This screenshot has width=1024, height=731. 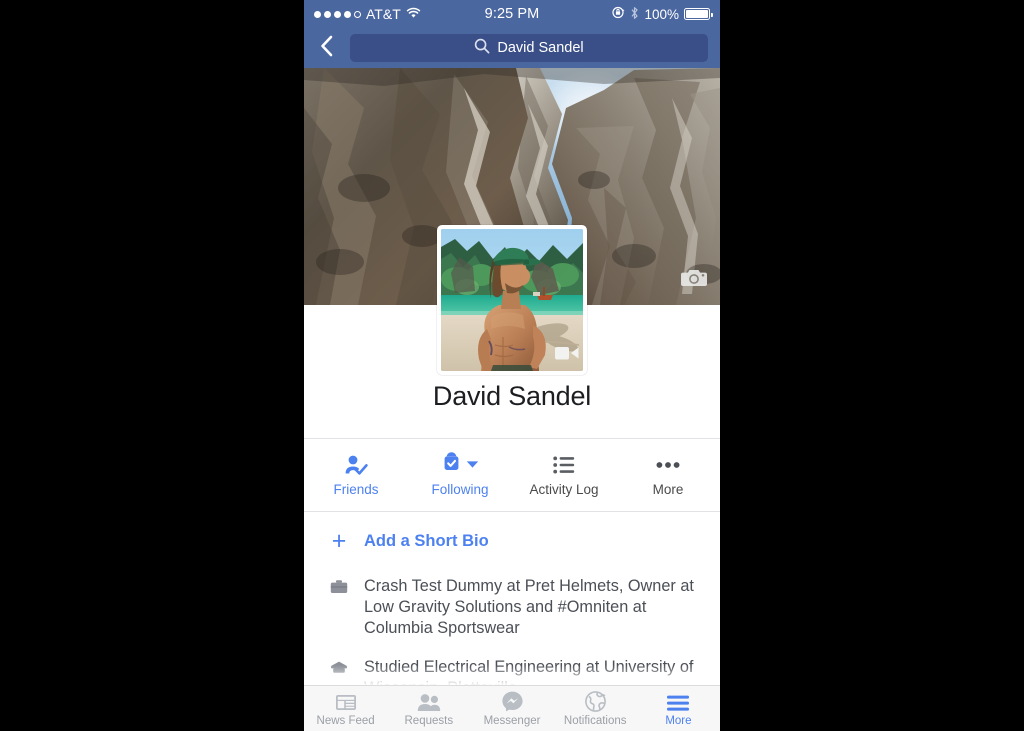 I want to click on hamburger-icon, so click(x=678, y=701).